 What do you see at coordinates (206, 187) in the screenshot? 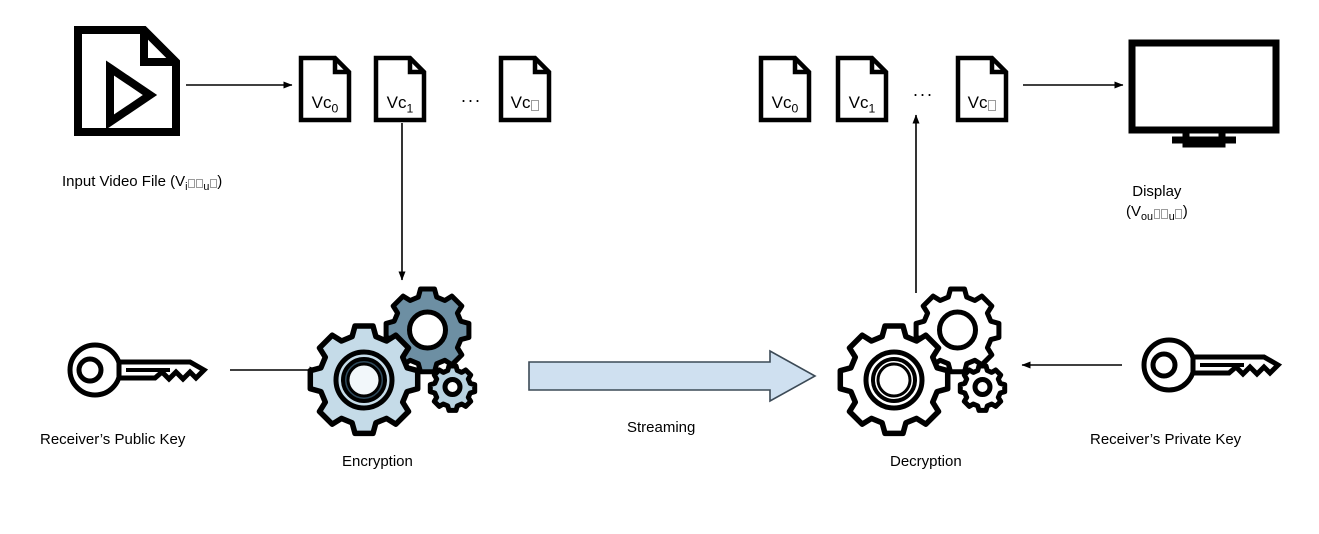
I see `input-video-sub-u: u` at bounding box center [206, 187].